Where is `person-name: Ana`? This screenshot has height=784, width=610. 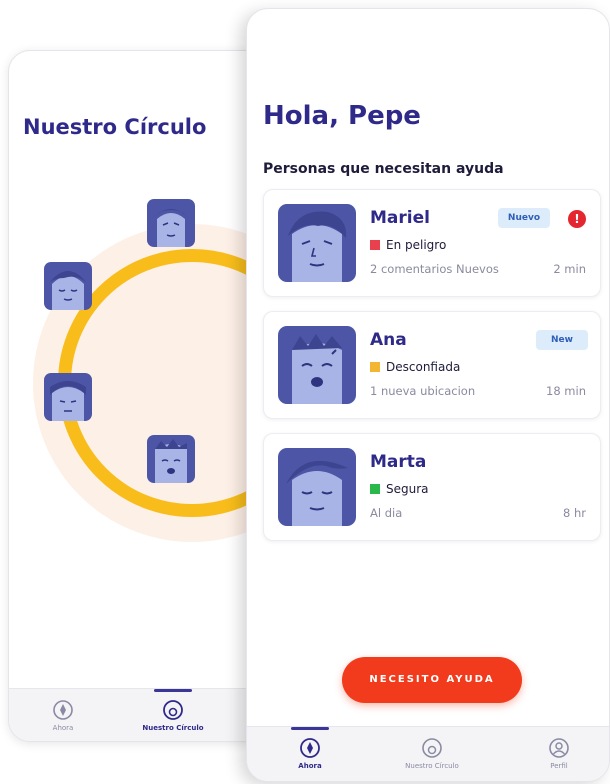 person-name: Ana is located at coordinates (388, 340).